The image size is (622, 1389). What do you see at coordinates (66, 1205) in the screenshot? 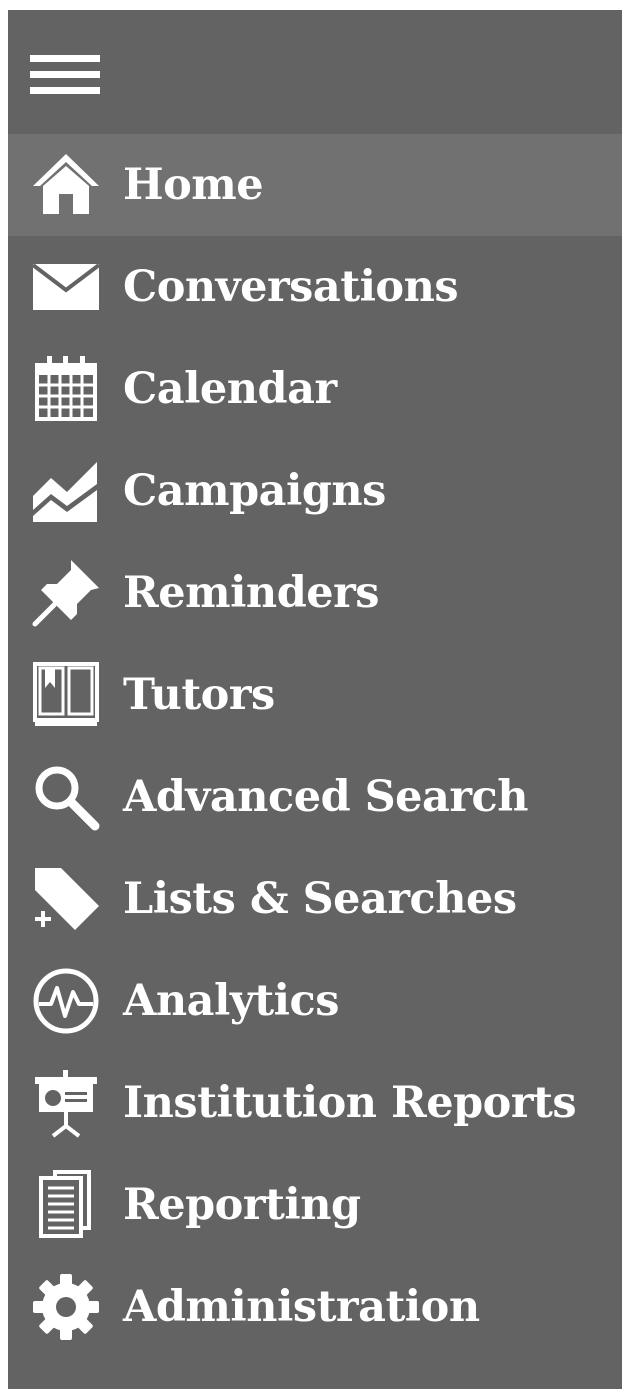
I see `documents-icon` at bounding box center [66, 1205].